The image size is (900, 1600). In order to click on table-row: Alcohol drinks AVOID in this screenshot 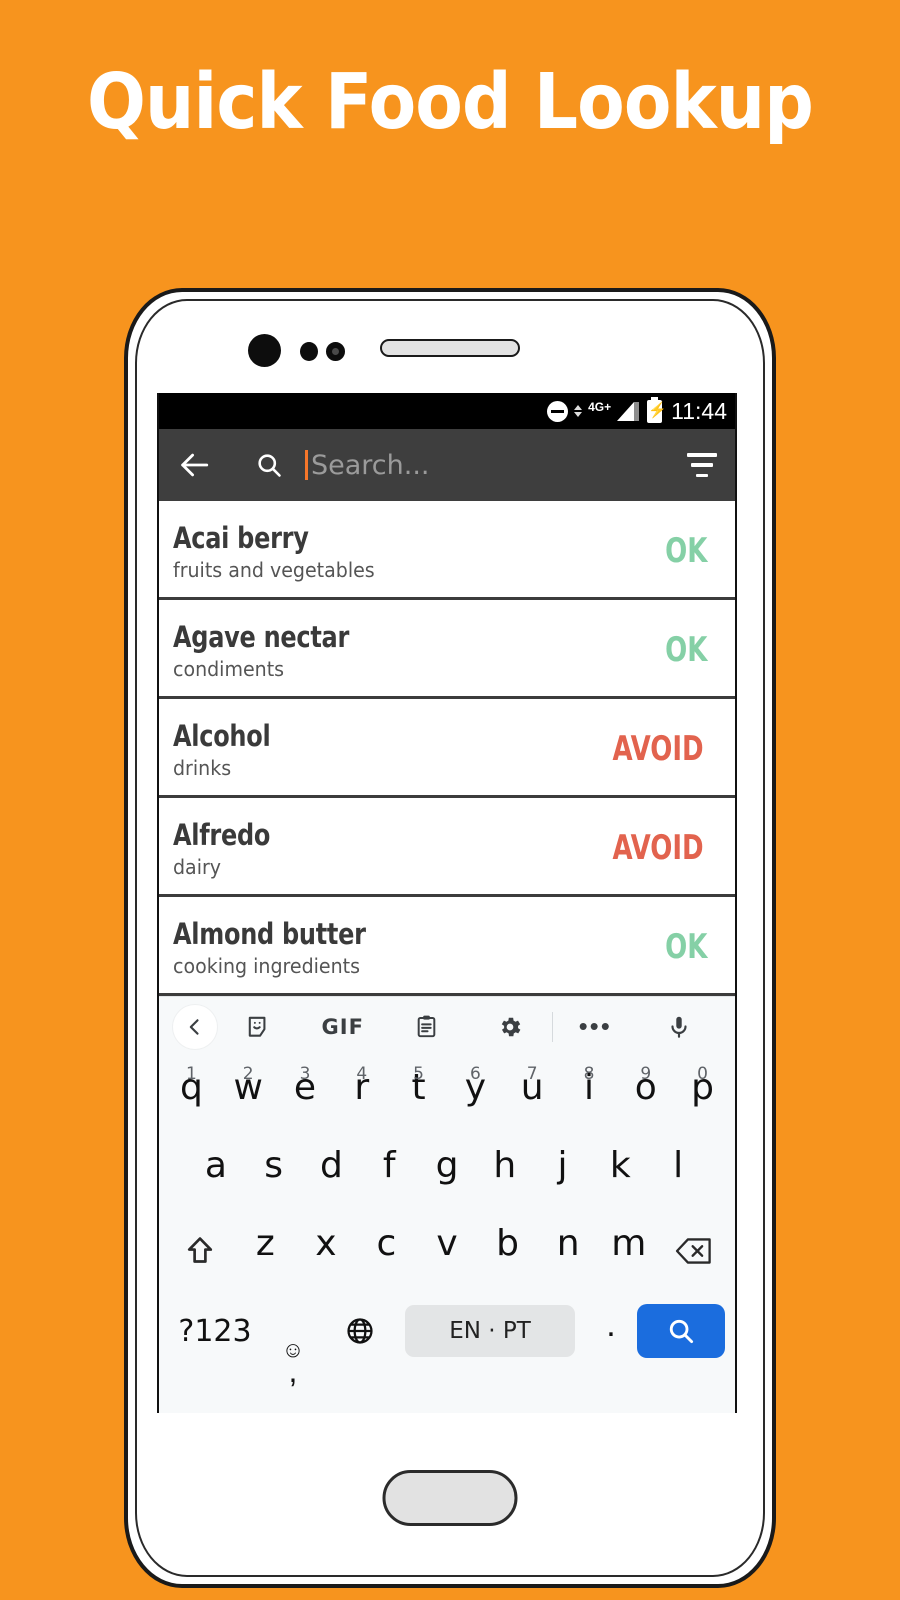, I will do `click(447, 748)`.